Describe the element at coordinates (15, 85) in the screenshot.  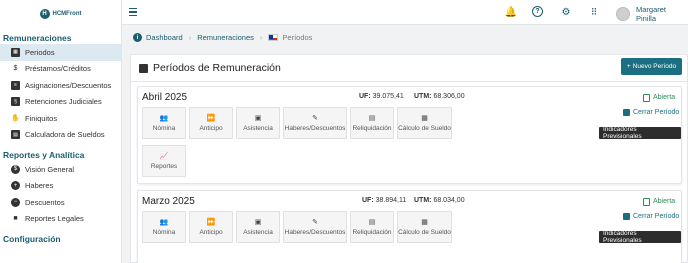
I see `tag-icon: ≡` at that location.